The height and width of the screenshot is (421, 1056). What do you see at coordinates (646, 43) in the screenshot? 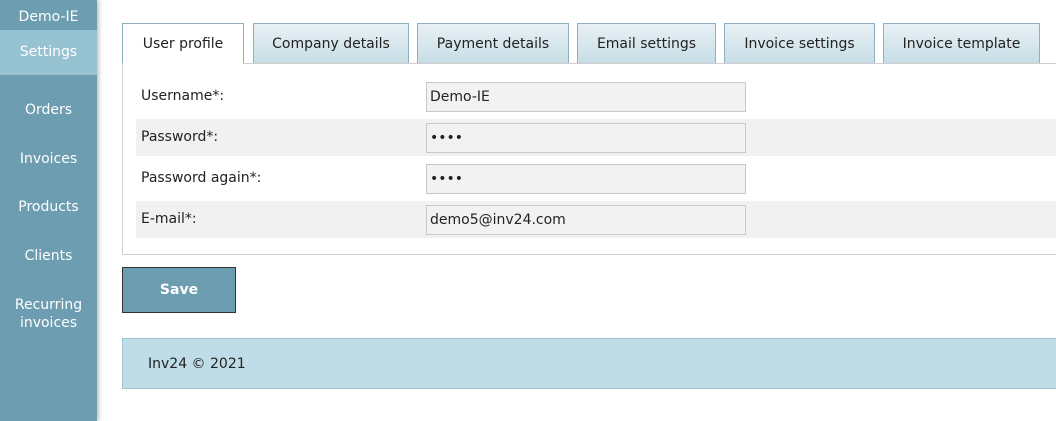
I see `tab-email-settings: Email settings` at bounding box center [646, 43].